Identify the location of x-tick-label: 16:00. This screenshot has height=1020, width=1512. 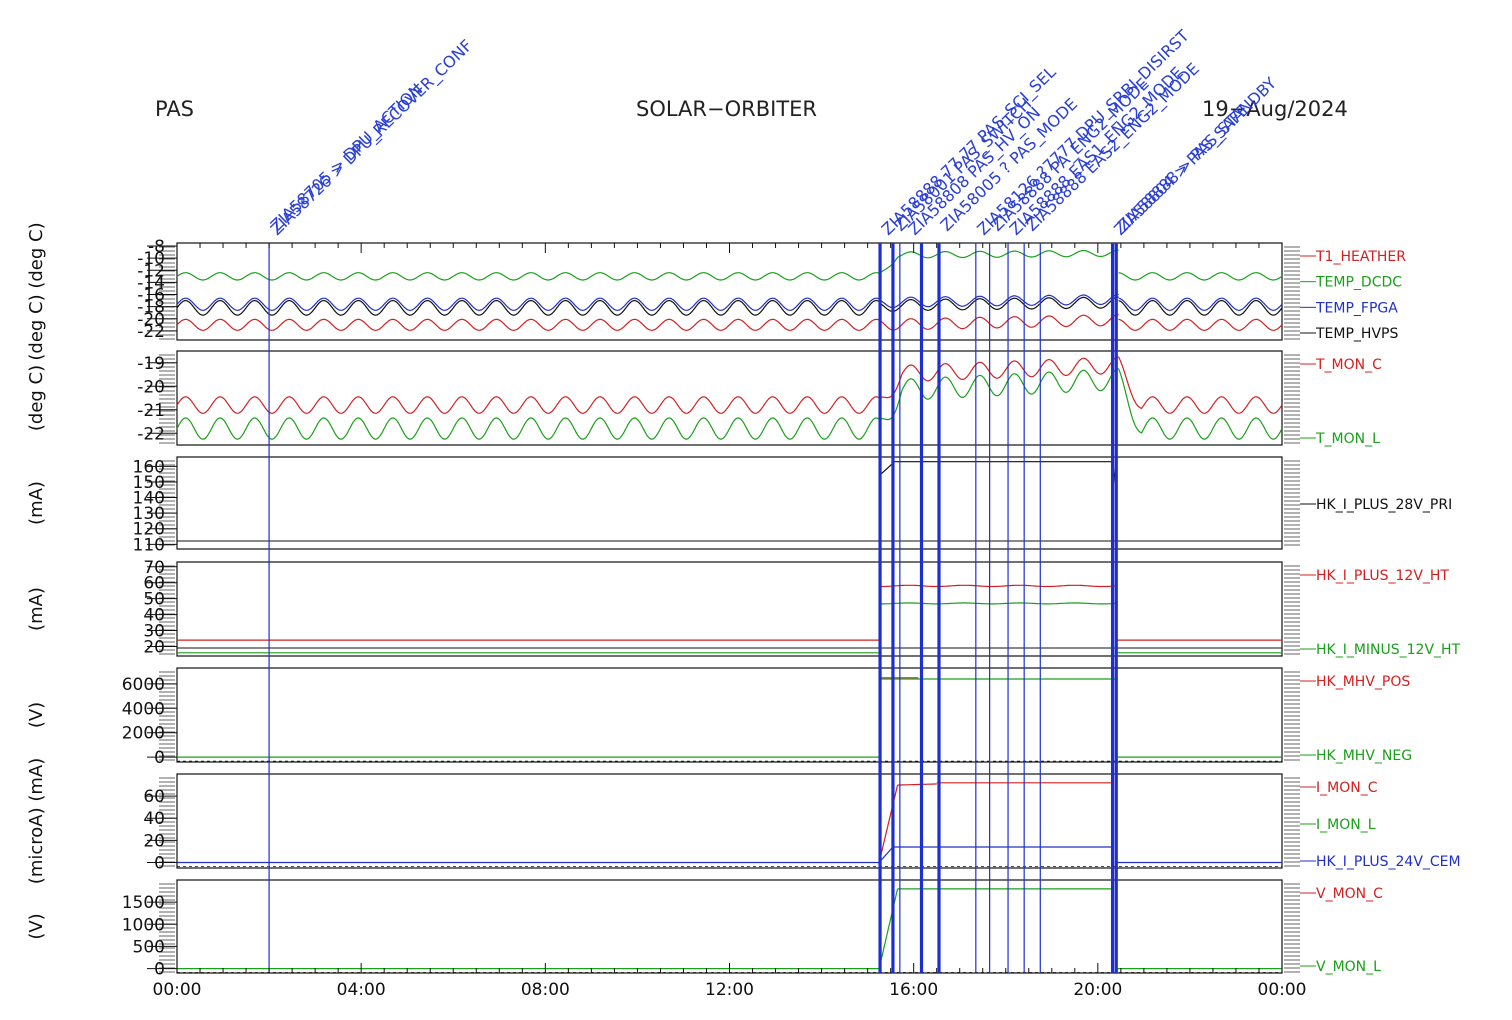
(913, 990).